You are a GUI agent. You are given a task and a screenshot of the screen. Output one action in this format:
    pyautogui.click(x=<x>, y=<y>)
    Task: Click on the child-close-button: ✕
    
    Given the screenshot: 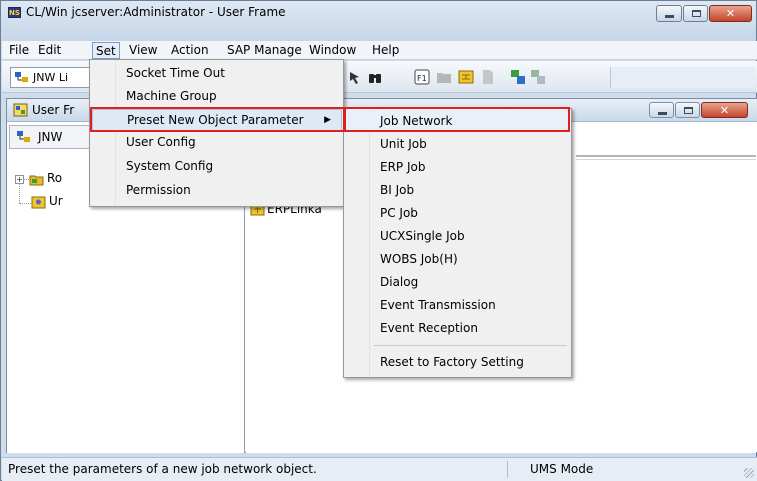 What is the action you would take?
    pyautogui.click(x=724, y=110)
    